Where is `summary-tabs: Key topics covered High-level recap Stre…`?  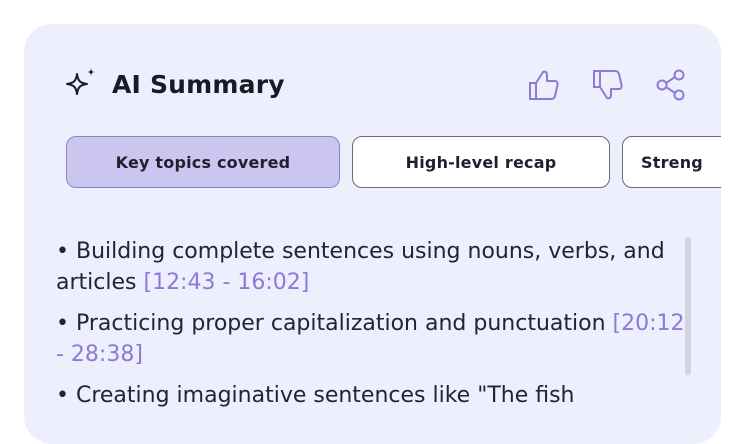
summary-tabs: Key topics covered High-level recap Stre… is located at coordinates (393, 162).